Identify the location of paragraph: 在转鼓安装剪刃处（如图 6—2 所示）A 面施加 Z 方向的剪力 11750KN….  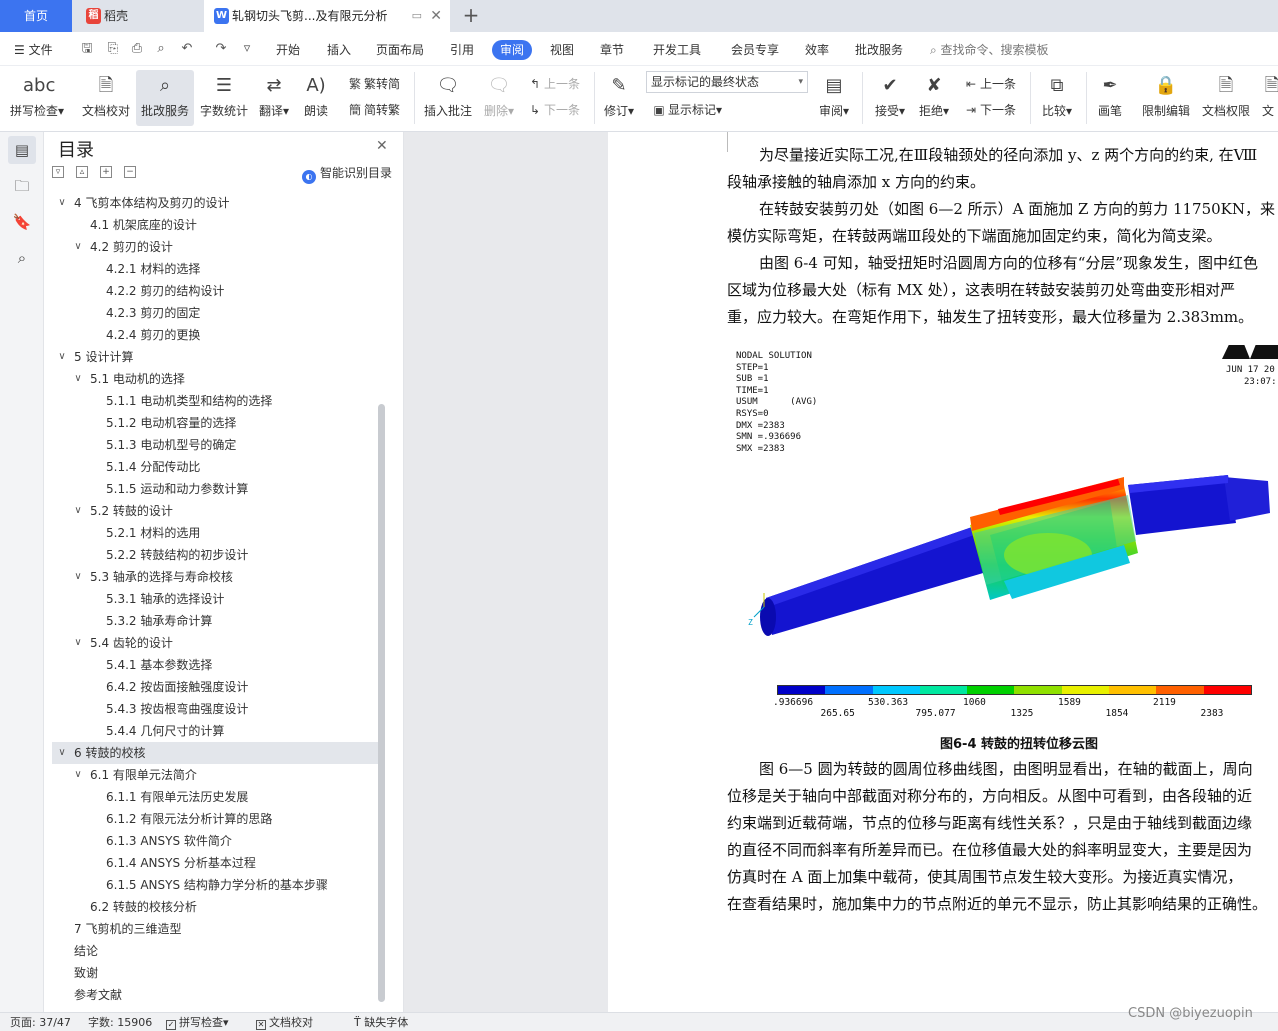
(1002, 223).